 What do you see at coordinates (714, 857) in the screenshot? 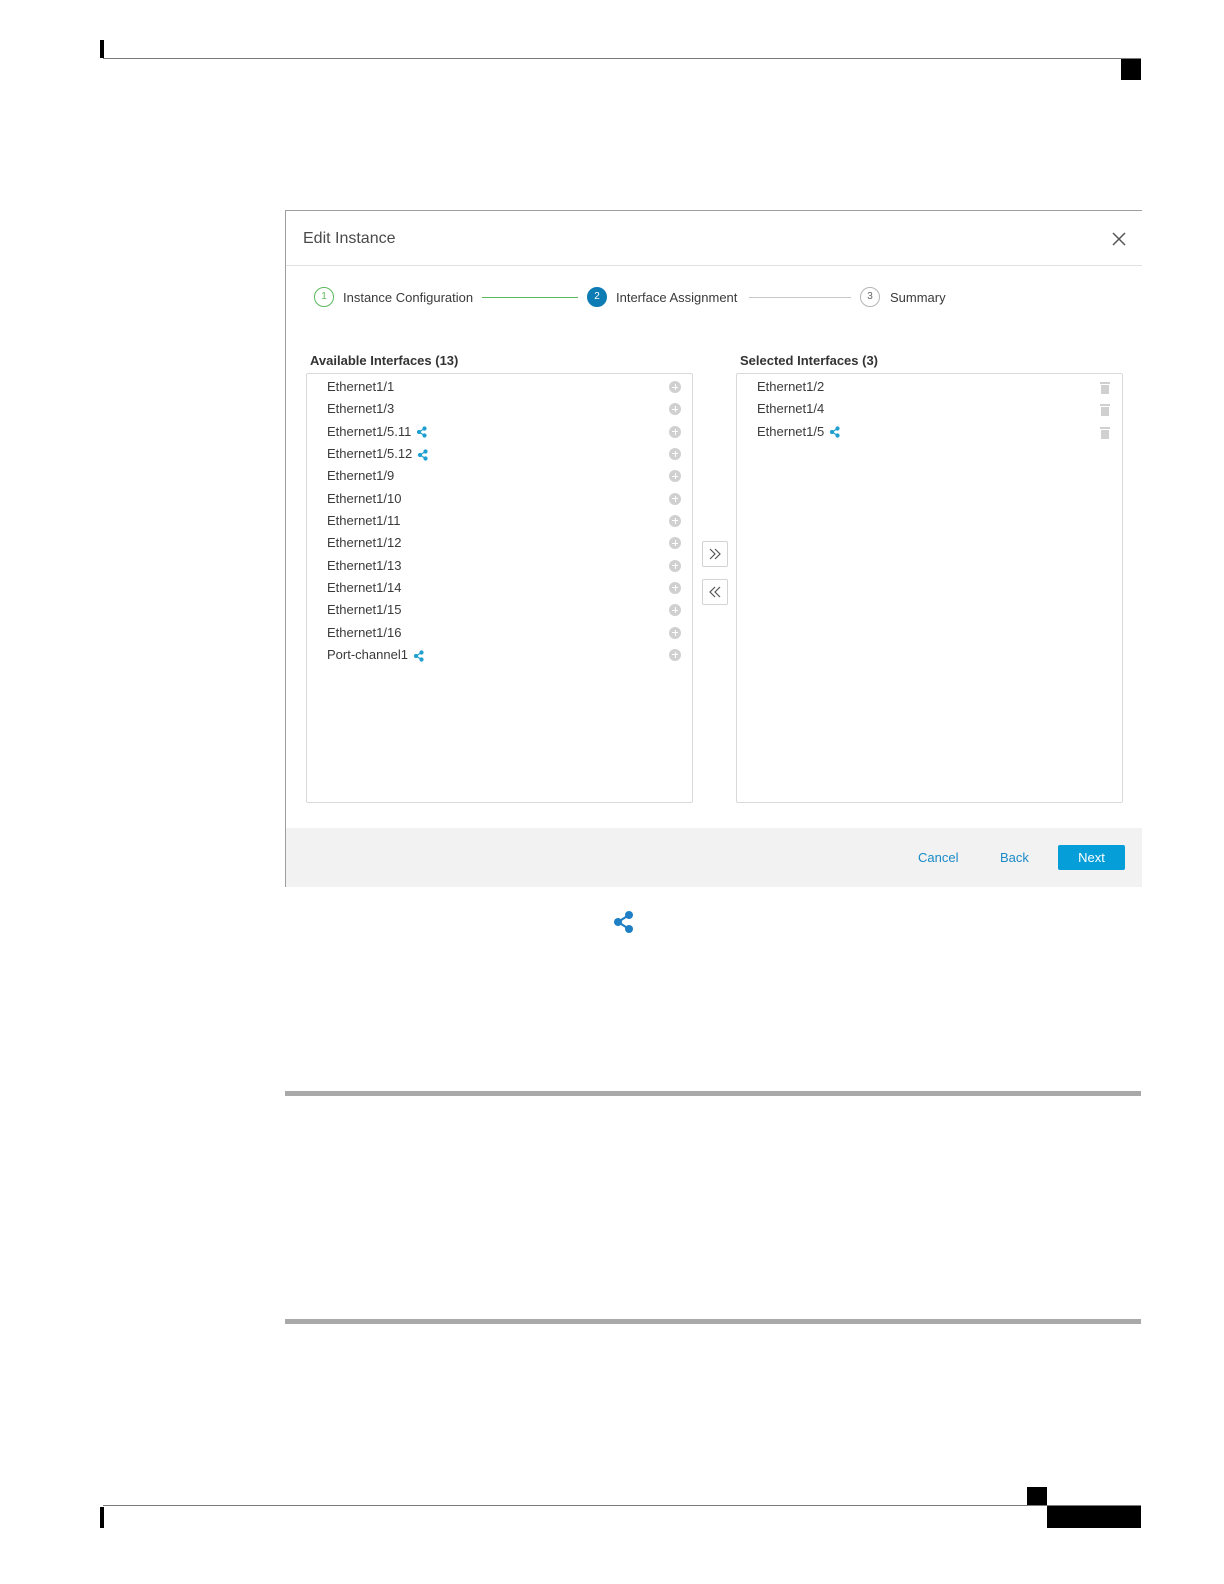
I see `dialog-footer: Cancel Back Next` at bounding box center [714, 857].